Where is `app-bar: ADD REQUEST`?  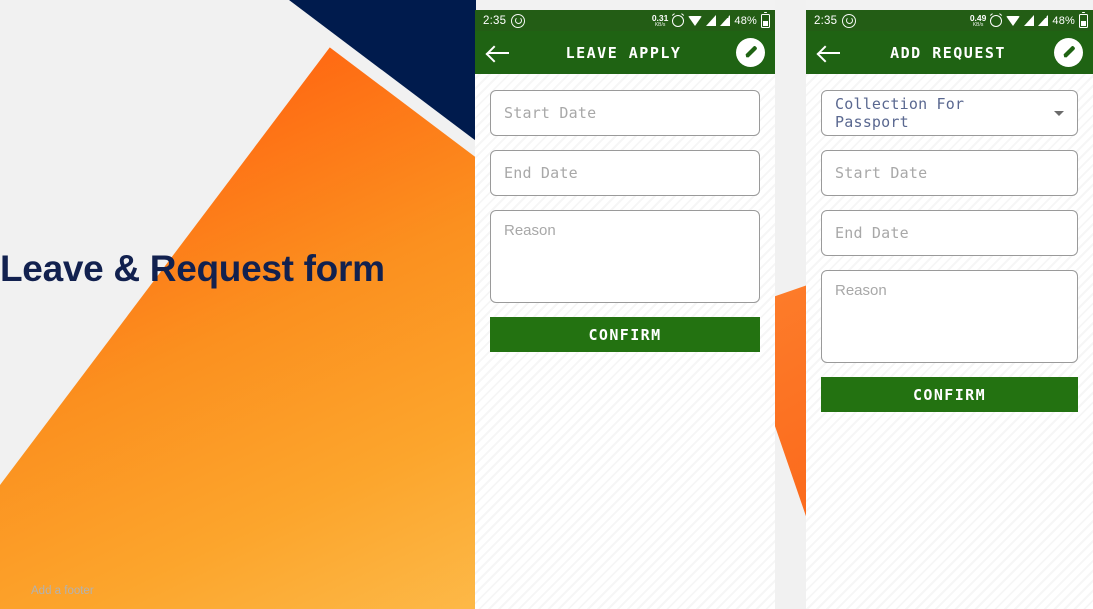 app-bar: ADD REQUEST is located at coordinates (949, 52).